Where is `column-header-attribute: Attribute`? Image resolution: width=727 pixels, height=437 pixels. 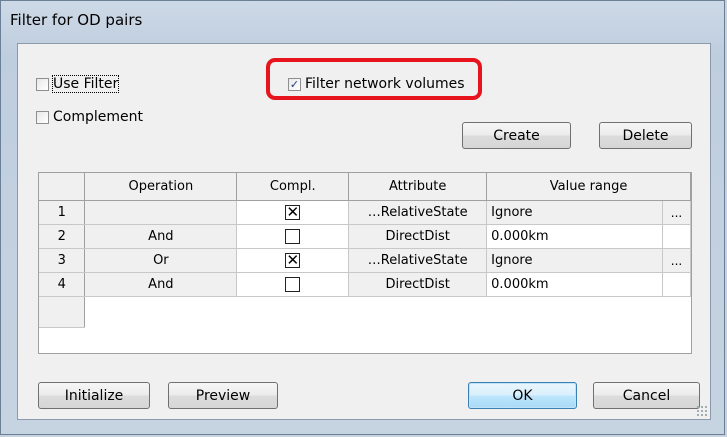 column-header-attribute: Attribute is located at coordinates (418, 187).